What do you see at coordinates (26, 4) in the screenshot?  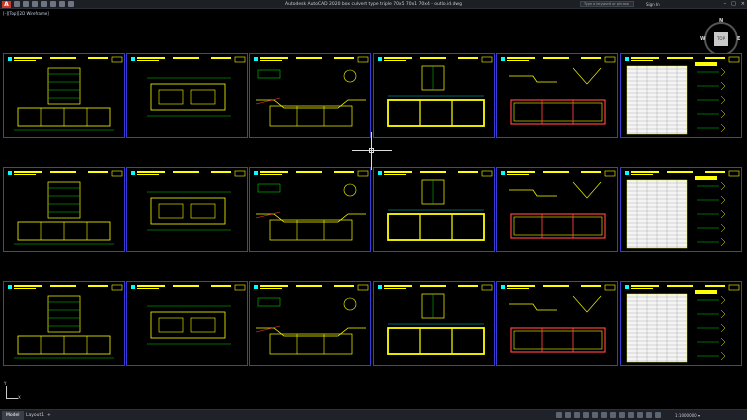 I see `open-icon` at bounding box center [26, 4].